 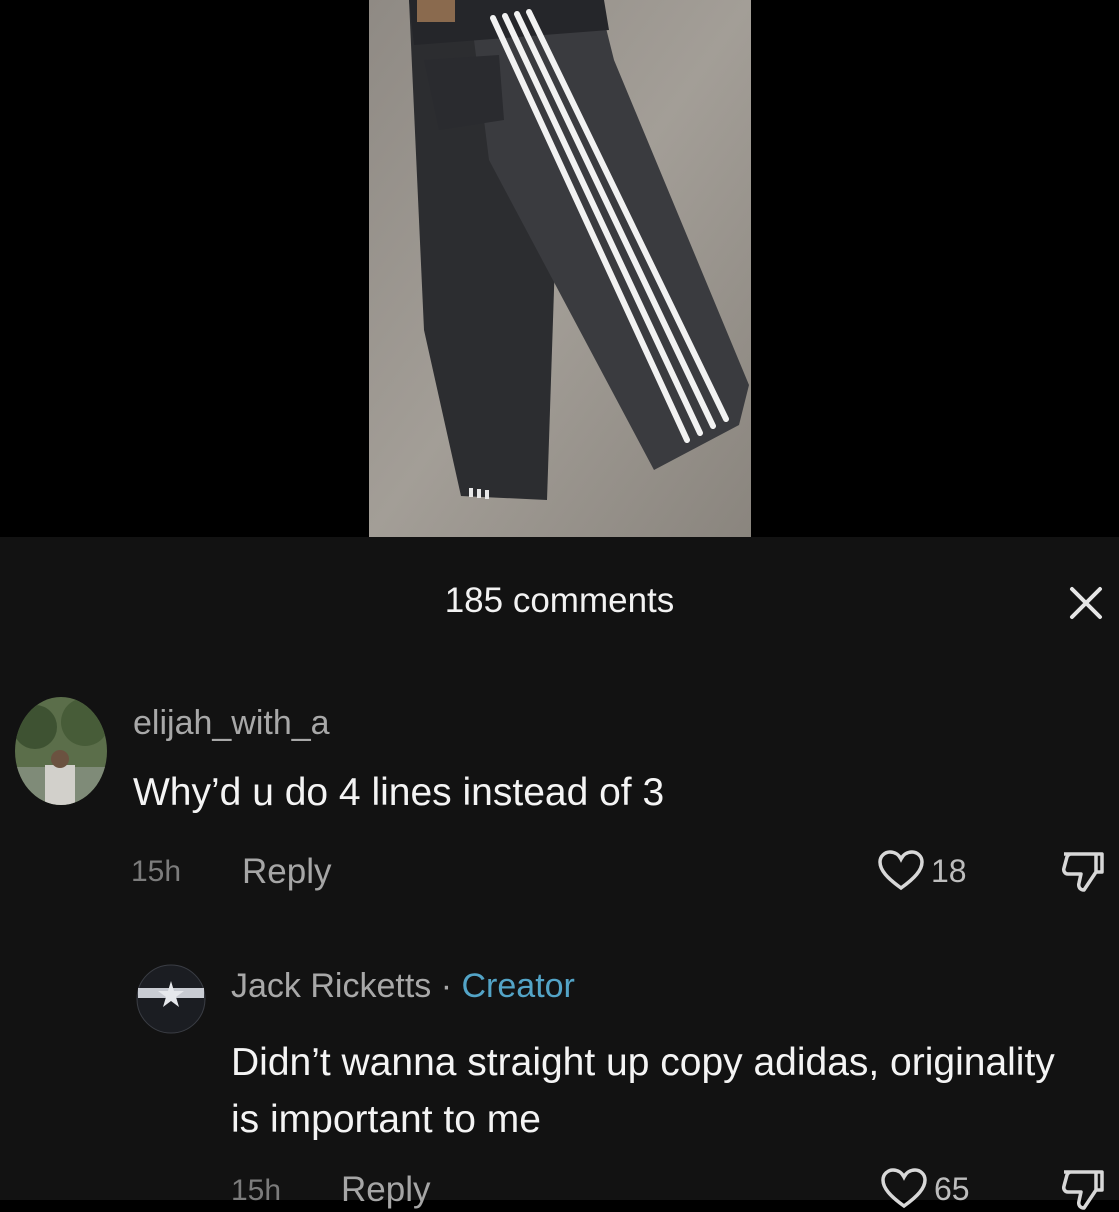 I want to click on like-button: 65, so click(x=925, y=1189).